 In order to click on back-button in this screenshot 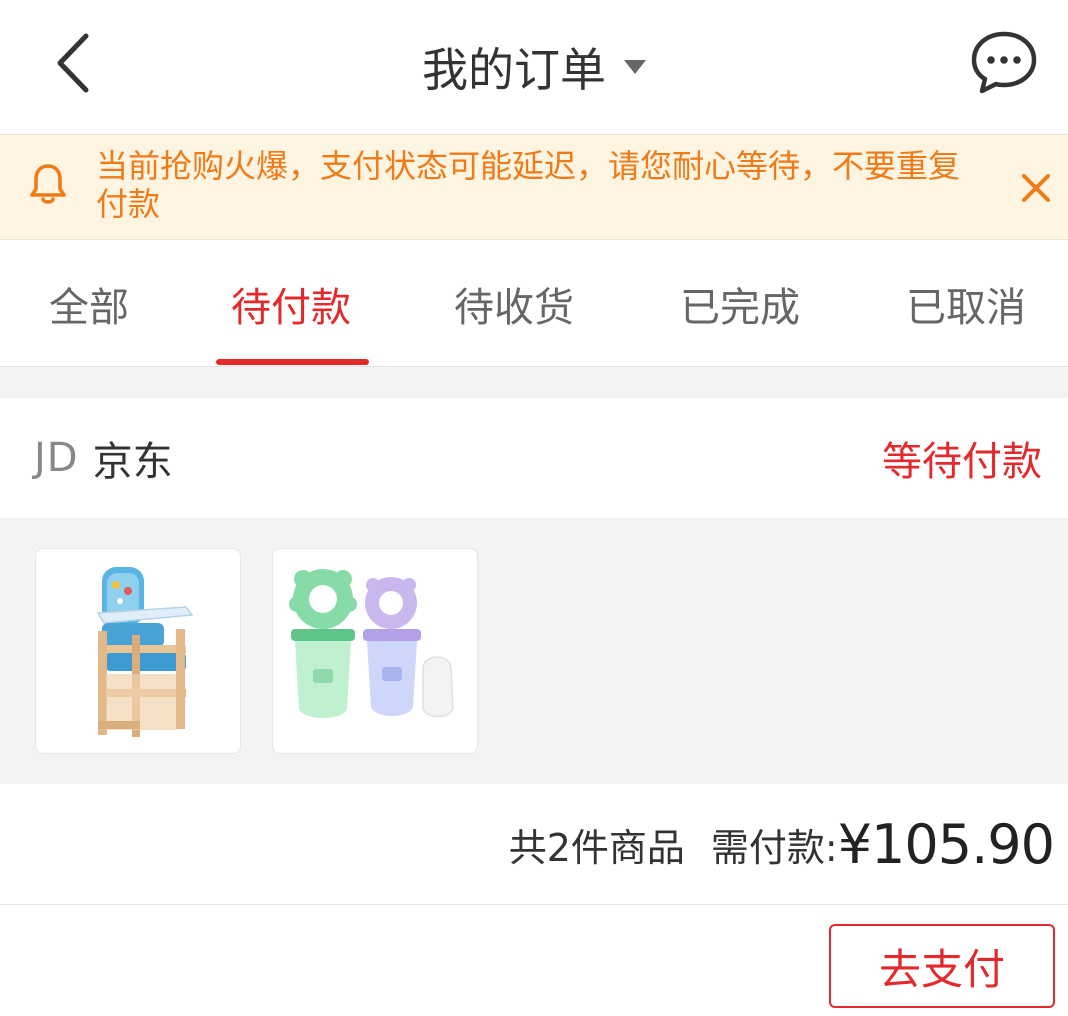, I will do `click(75, 63)`.